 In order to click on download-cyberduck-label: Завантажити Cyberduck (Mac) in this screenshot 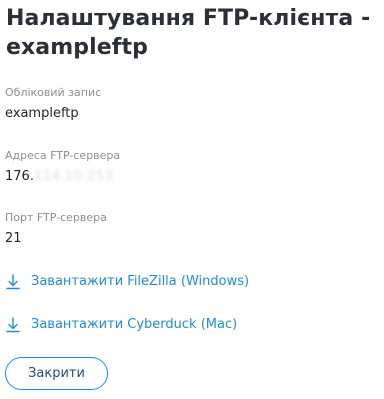, I will do `click(134, 324)`.